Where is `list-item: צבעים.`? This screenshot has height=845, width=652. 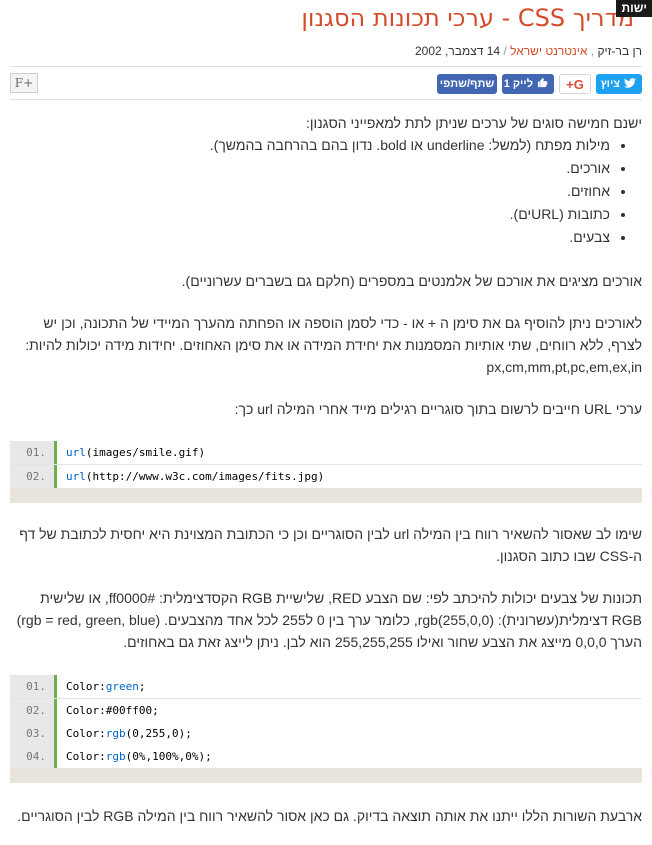
list-item: צבעים. is located at coordinates (310, 237).